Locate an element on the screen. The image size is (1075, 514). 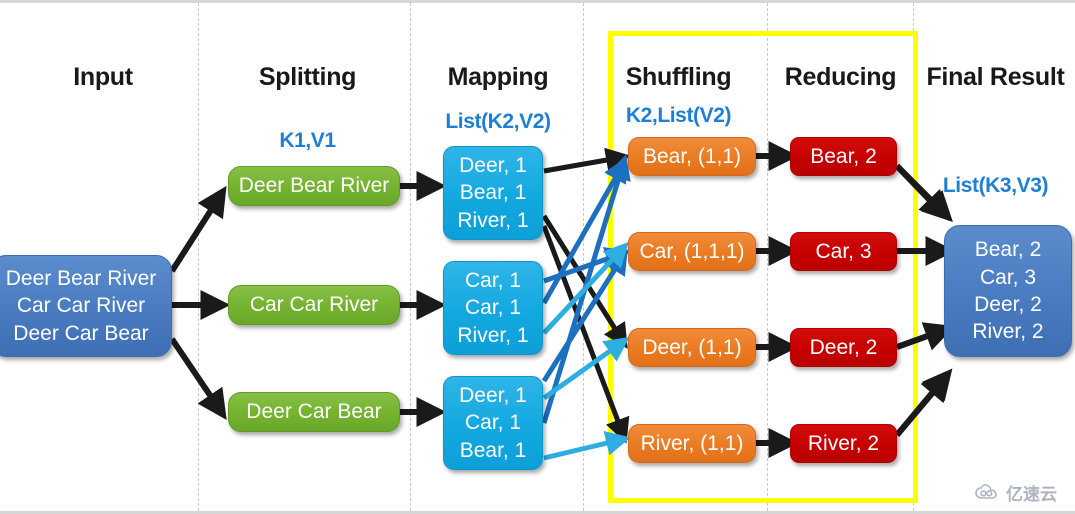
split-label-3: Deer Car Bear is located at coordinates (314, 412).